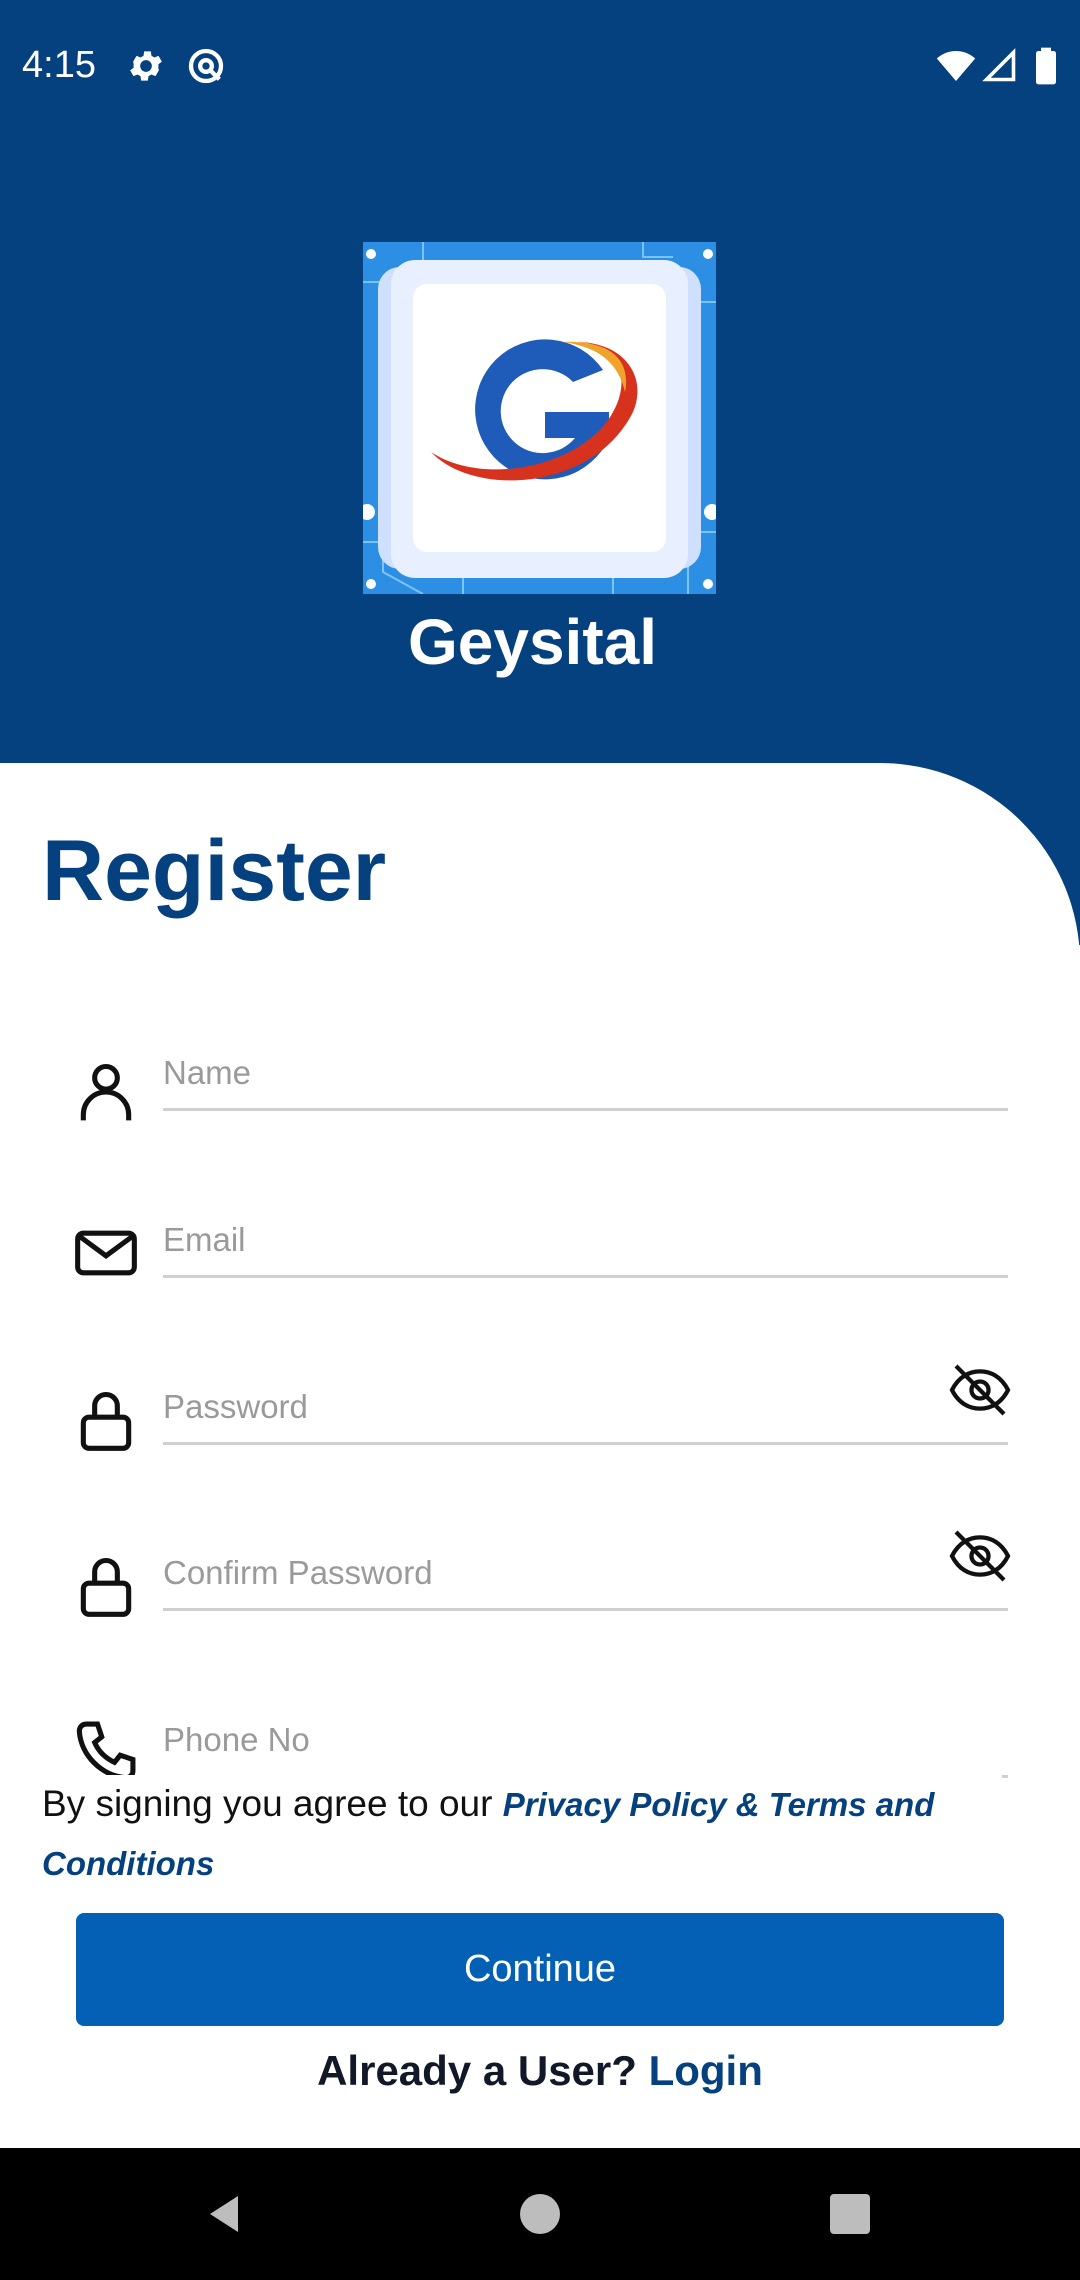 This screenshot has width=1080, height=2280. Describe the element at coordinates (146, 66) in the screenshot. I see `gear-icon` at that location.